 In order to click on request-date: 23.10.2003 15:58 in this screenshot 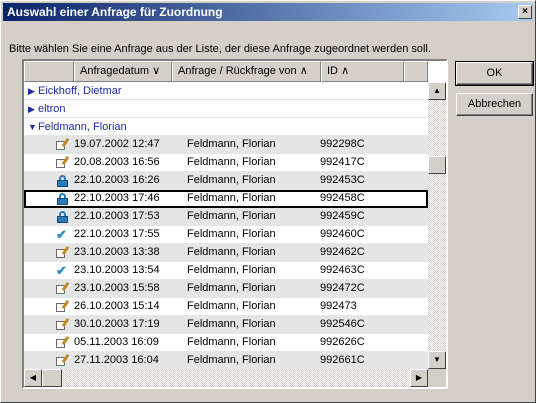, I will do `click(117, 288)`.